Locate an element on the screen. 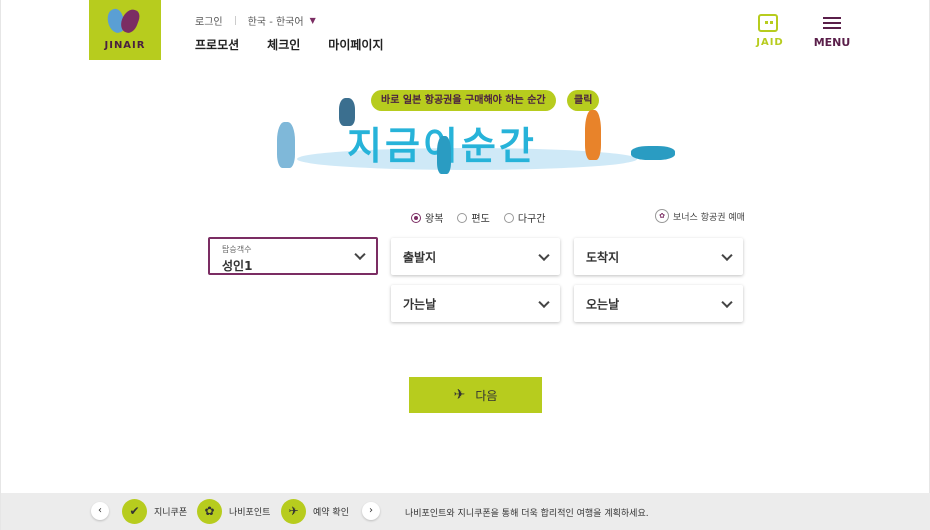 This screenshot has height=530, width=930. utility-nav: 로그인 한국 - 한국어 ▼ is located at coordinates (255, 20).